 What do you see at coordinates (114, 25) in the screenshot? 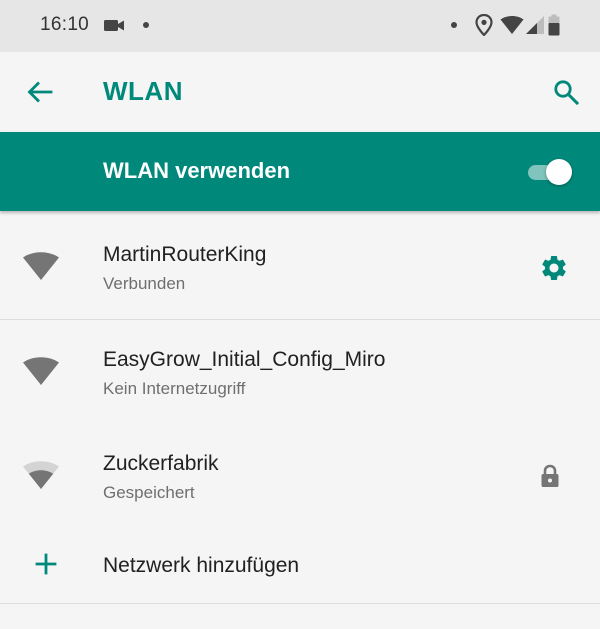
I see `video-camera-icon` at bounding box center [114, 25].